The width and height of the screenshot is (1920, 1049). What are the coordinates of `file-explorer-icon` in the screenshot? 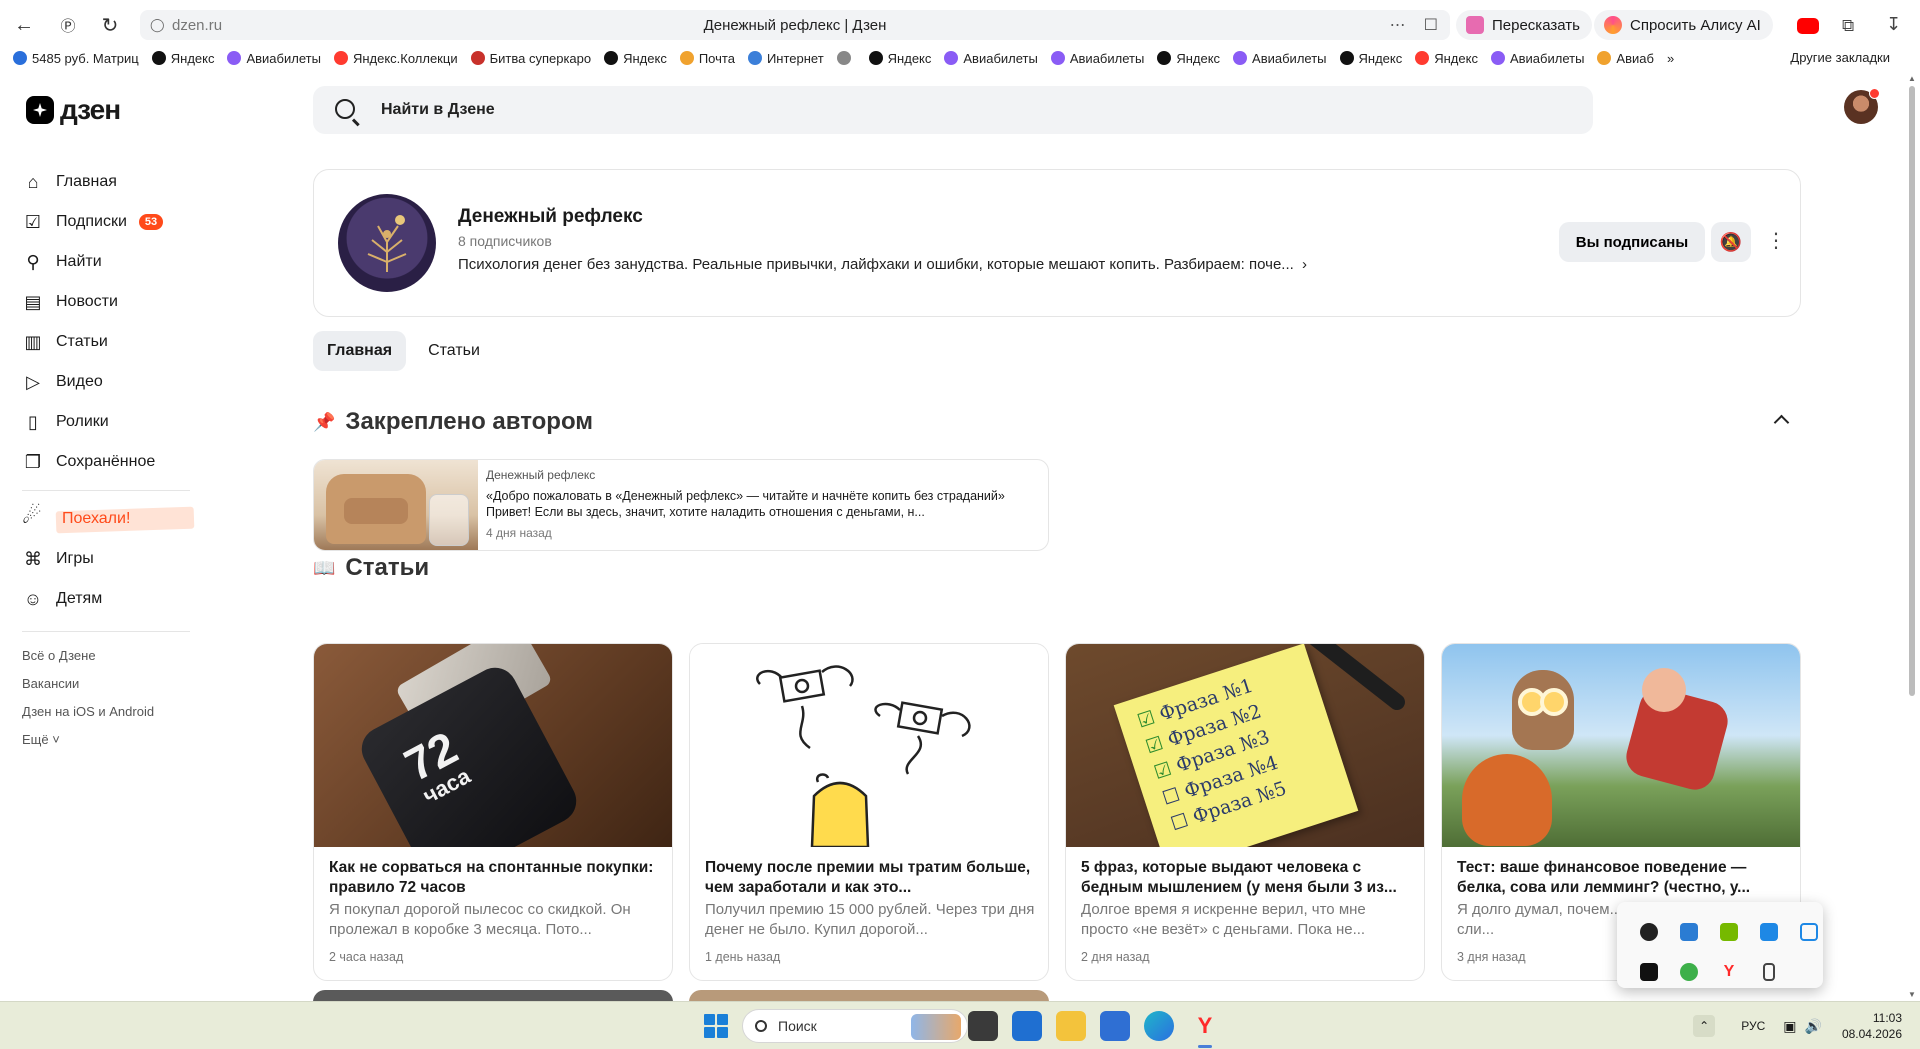 It's located at (1071, 1026).